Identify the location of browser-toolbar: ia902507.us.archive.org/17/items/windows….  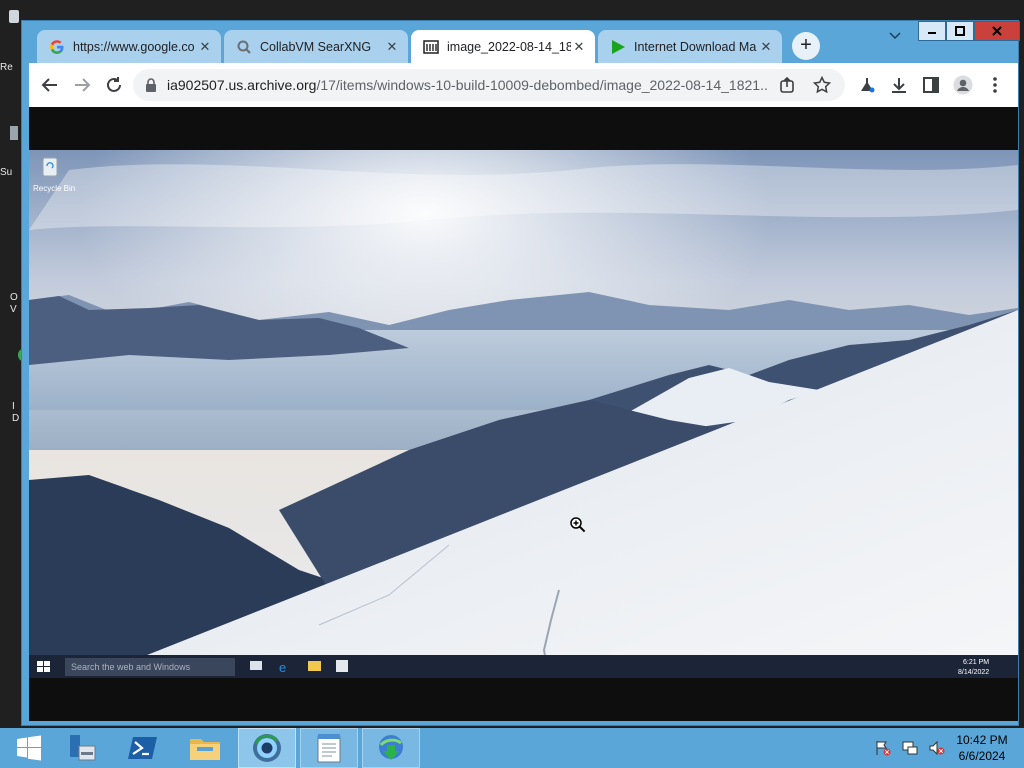
(523, 85).